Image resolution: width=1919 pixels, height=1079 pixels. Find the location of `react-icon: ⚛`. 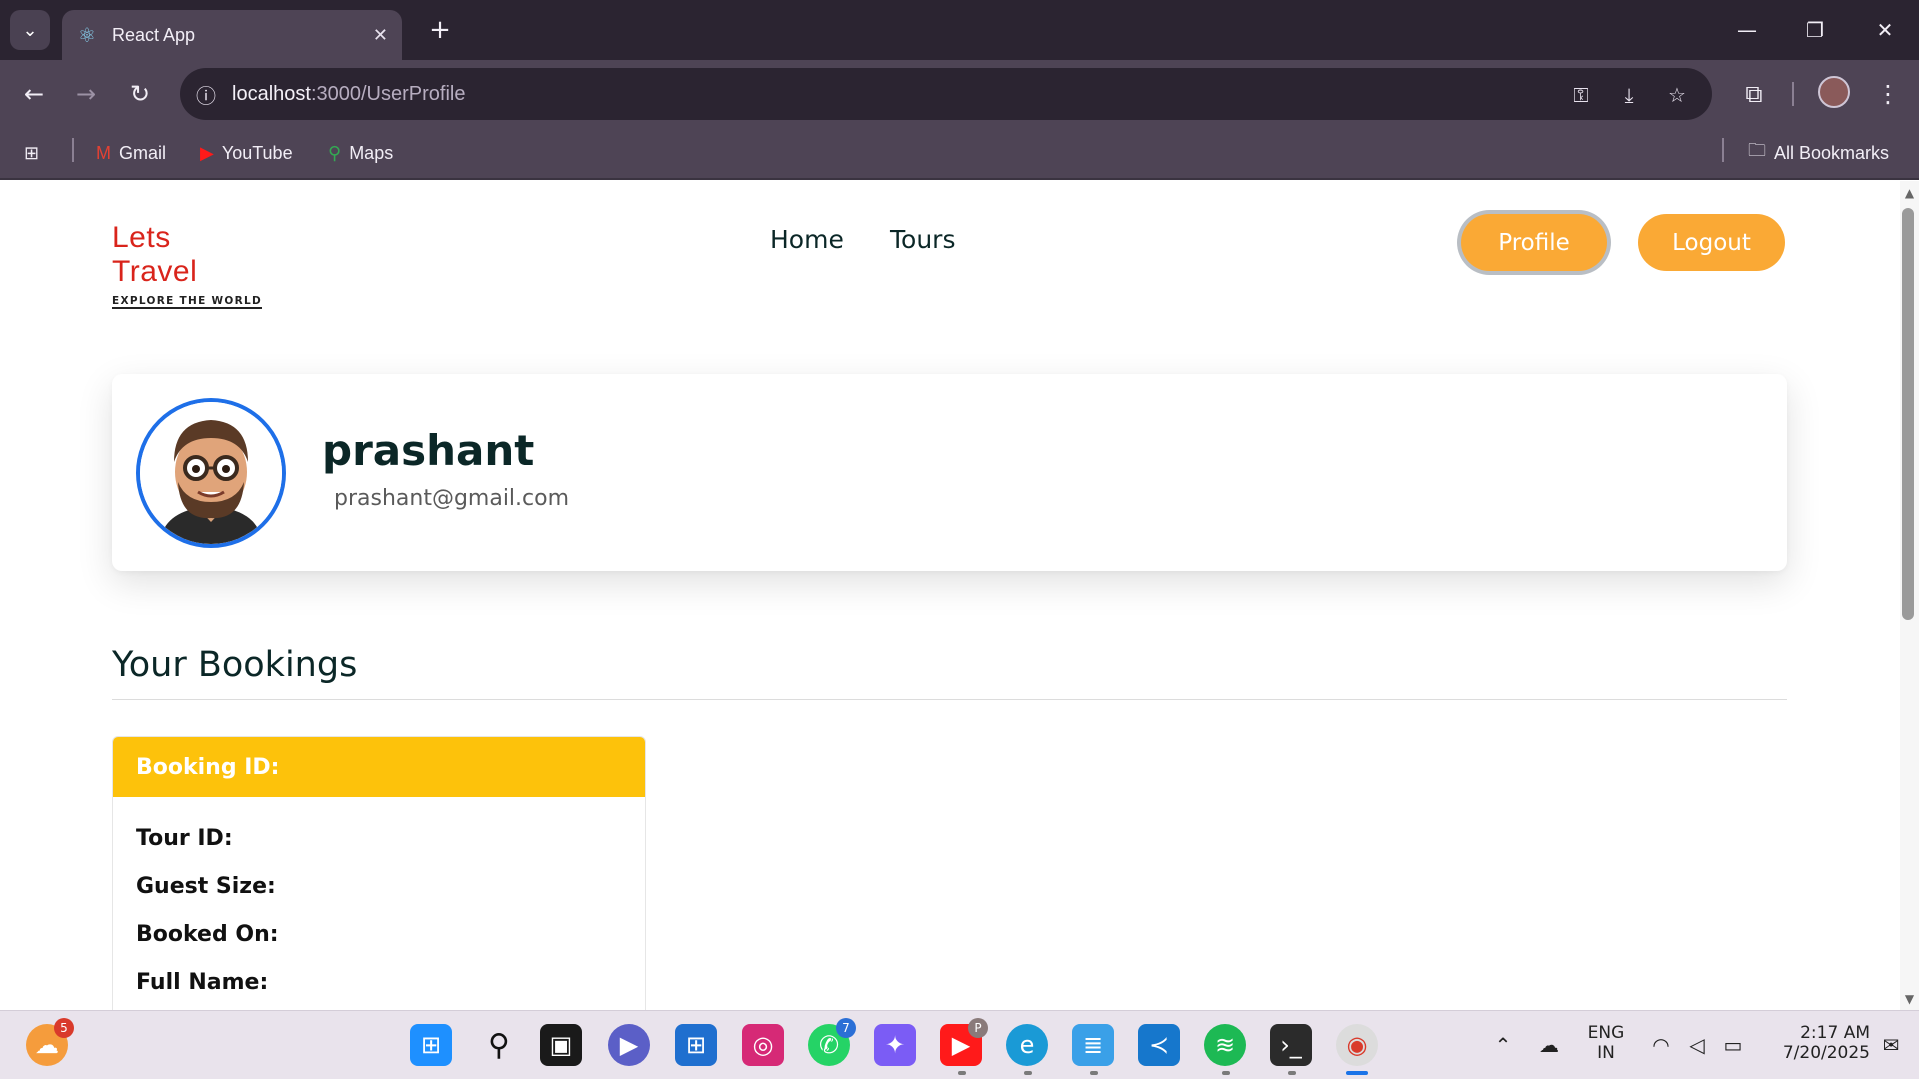

react-icon: ⚛ is located at coordinates (87, 35).